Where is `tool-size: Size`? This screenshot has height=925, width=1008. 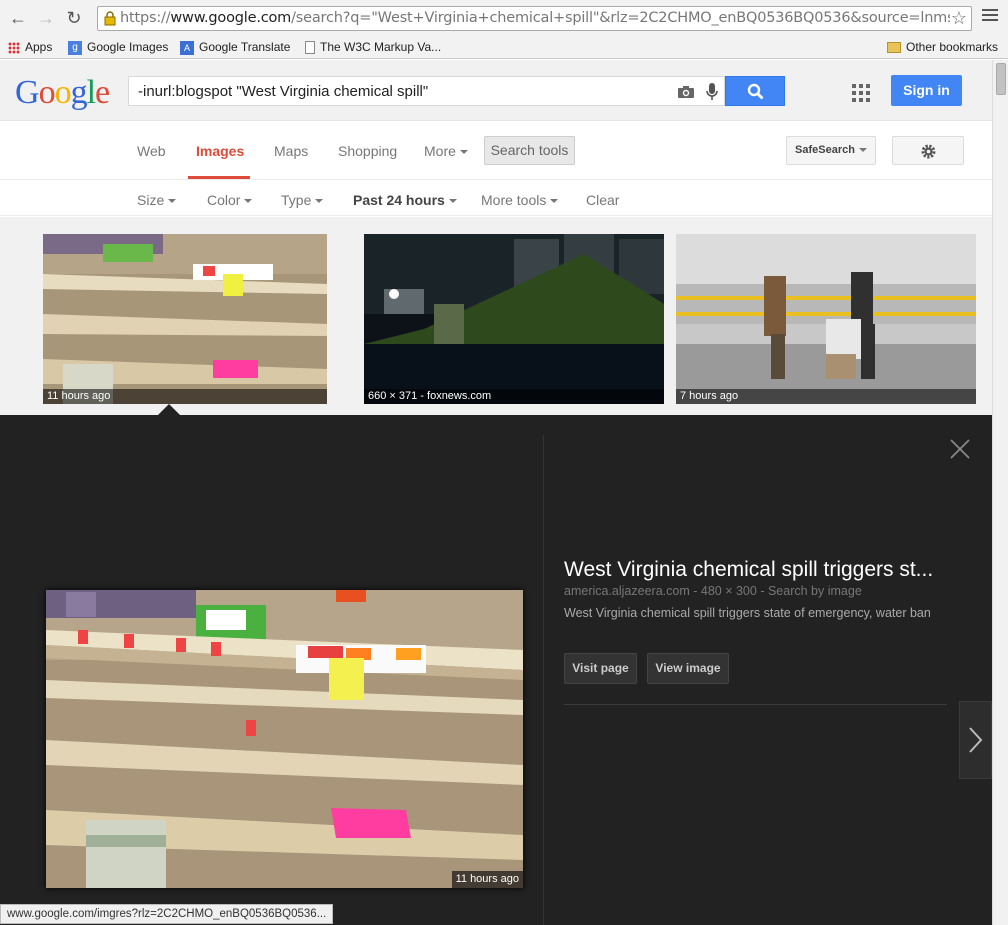 tool-size: Size is located at coordinates (157, 200).